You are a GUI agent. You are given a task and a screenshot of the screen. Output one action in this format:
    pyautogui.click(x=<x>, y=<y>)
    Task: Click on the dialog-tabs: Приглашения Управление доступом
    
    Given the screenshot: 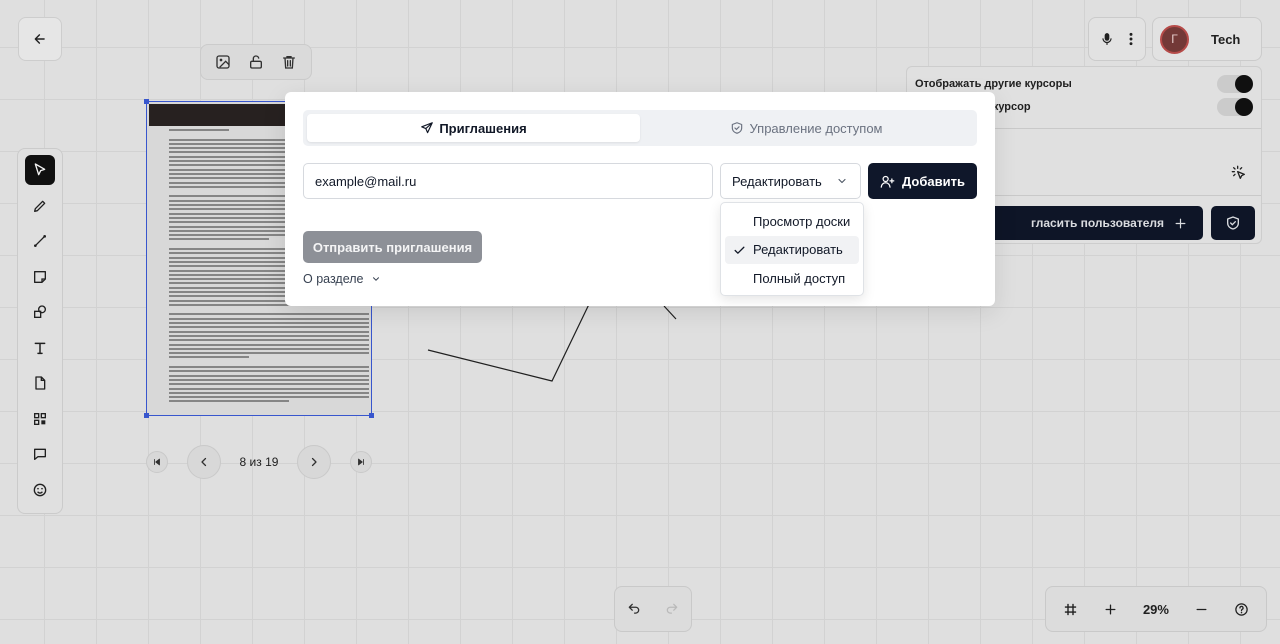 What is the action you would take?
    pyautogui.click(x=640, y=128)
    